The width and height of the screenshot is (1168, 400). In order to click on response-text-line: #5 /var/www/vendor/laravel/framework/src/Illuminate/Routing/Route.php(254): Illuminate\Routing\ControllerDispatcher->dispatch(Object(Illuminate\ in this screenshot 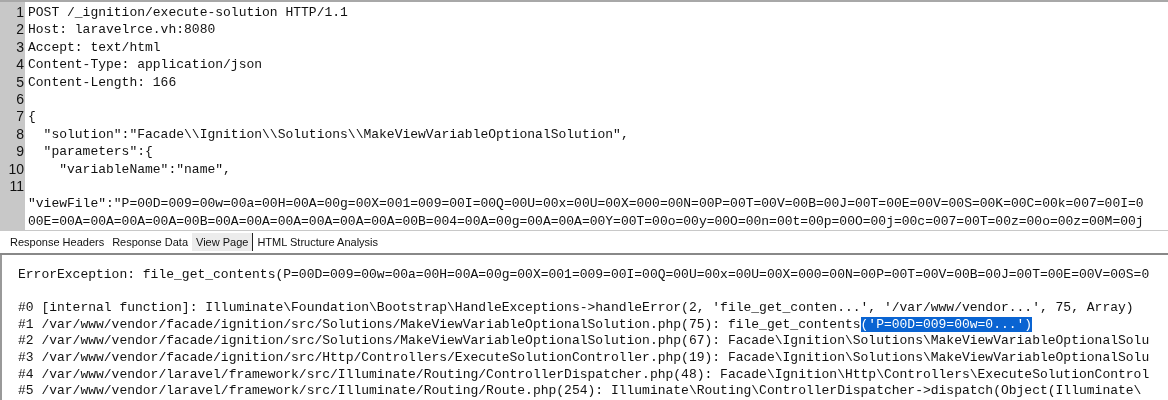, I will do `click(580, 391)`.